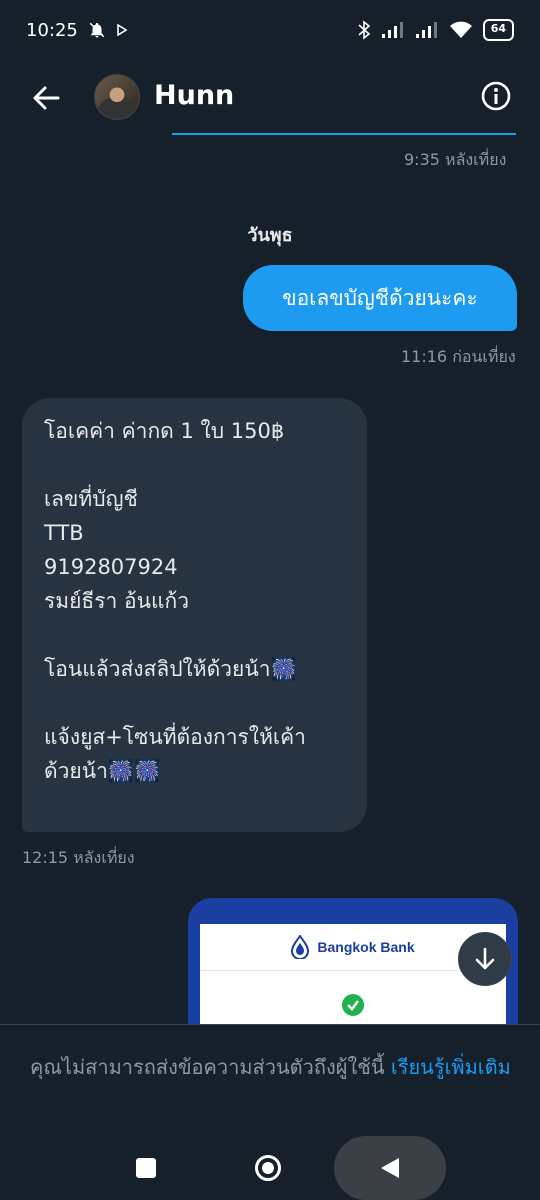 The height and width of the screenshot is (1200, 540). I want to click on notifications-off-icon, so click(97, 30).